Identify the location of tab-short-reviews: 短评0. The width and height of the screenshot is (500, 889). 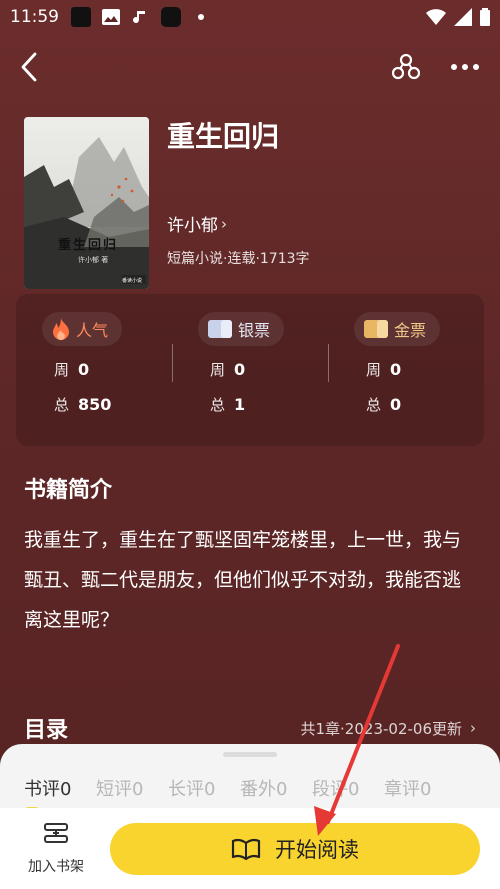
(132, 788).